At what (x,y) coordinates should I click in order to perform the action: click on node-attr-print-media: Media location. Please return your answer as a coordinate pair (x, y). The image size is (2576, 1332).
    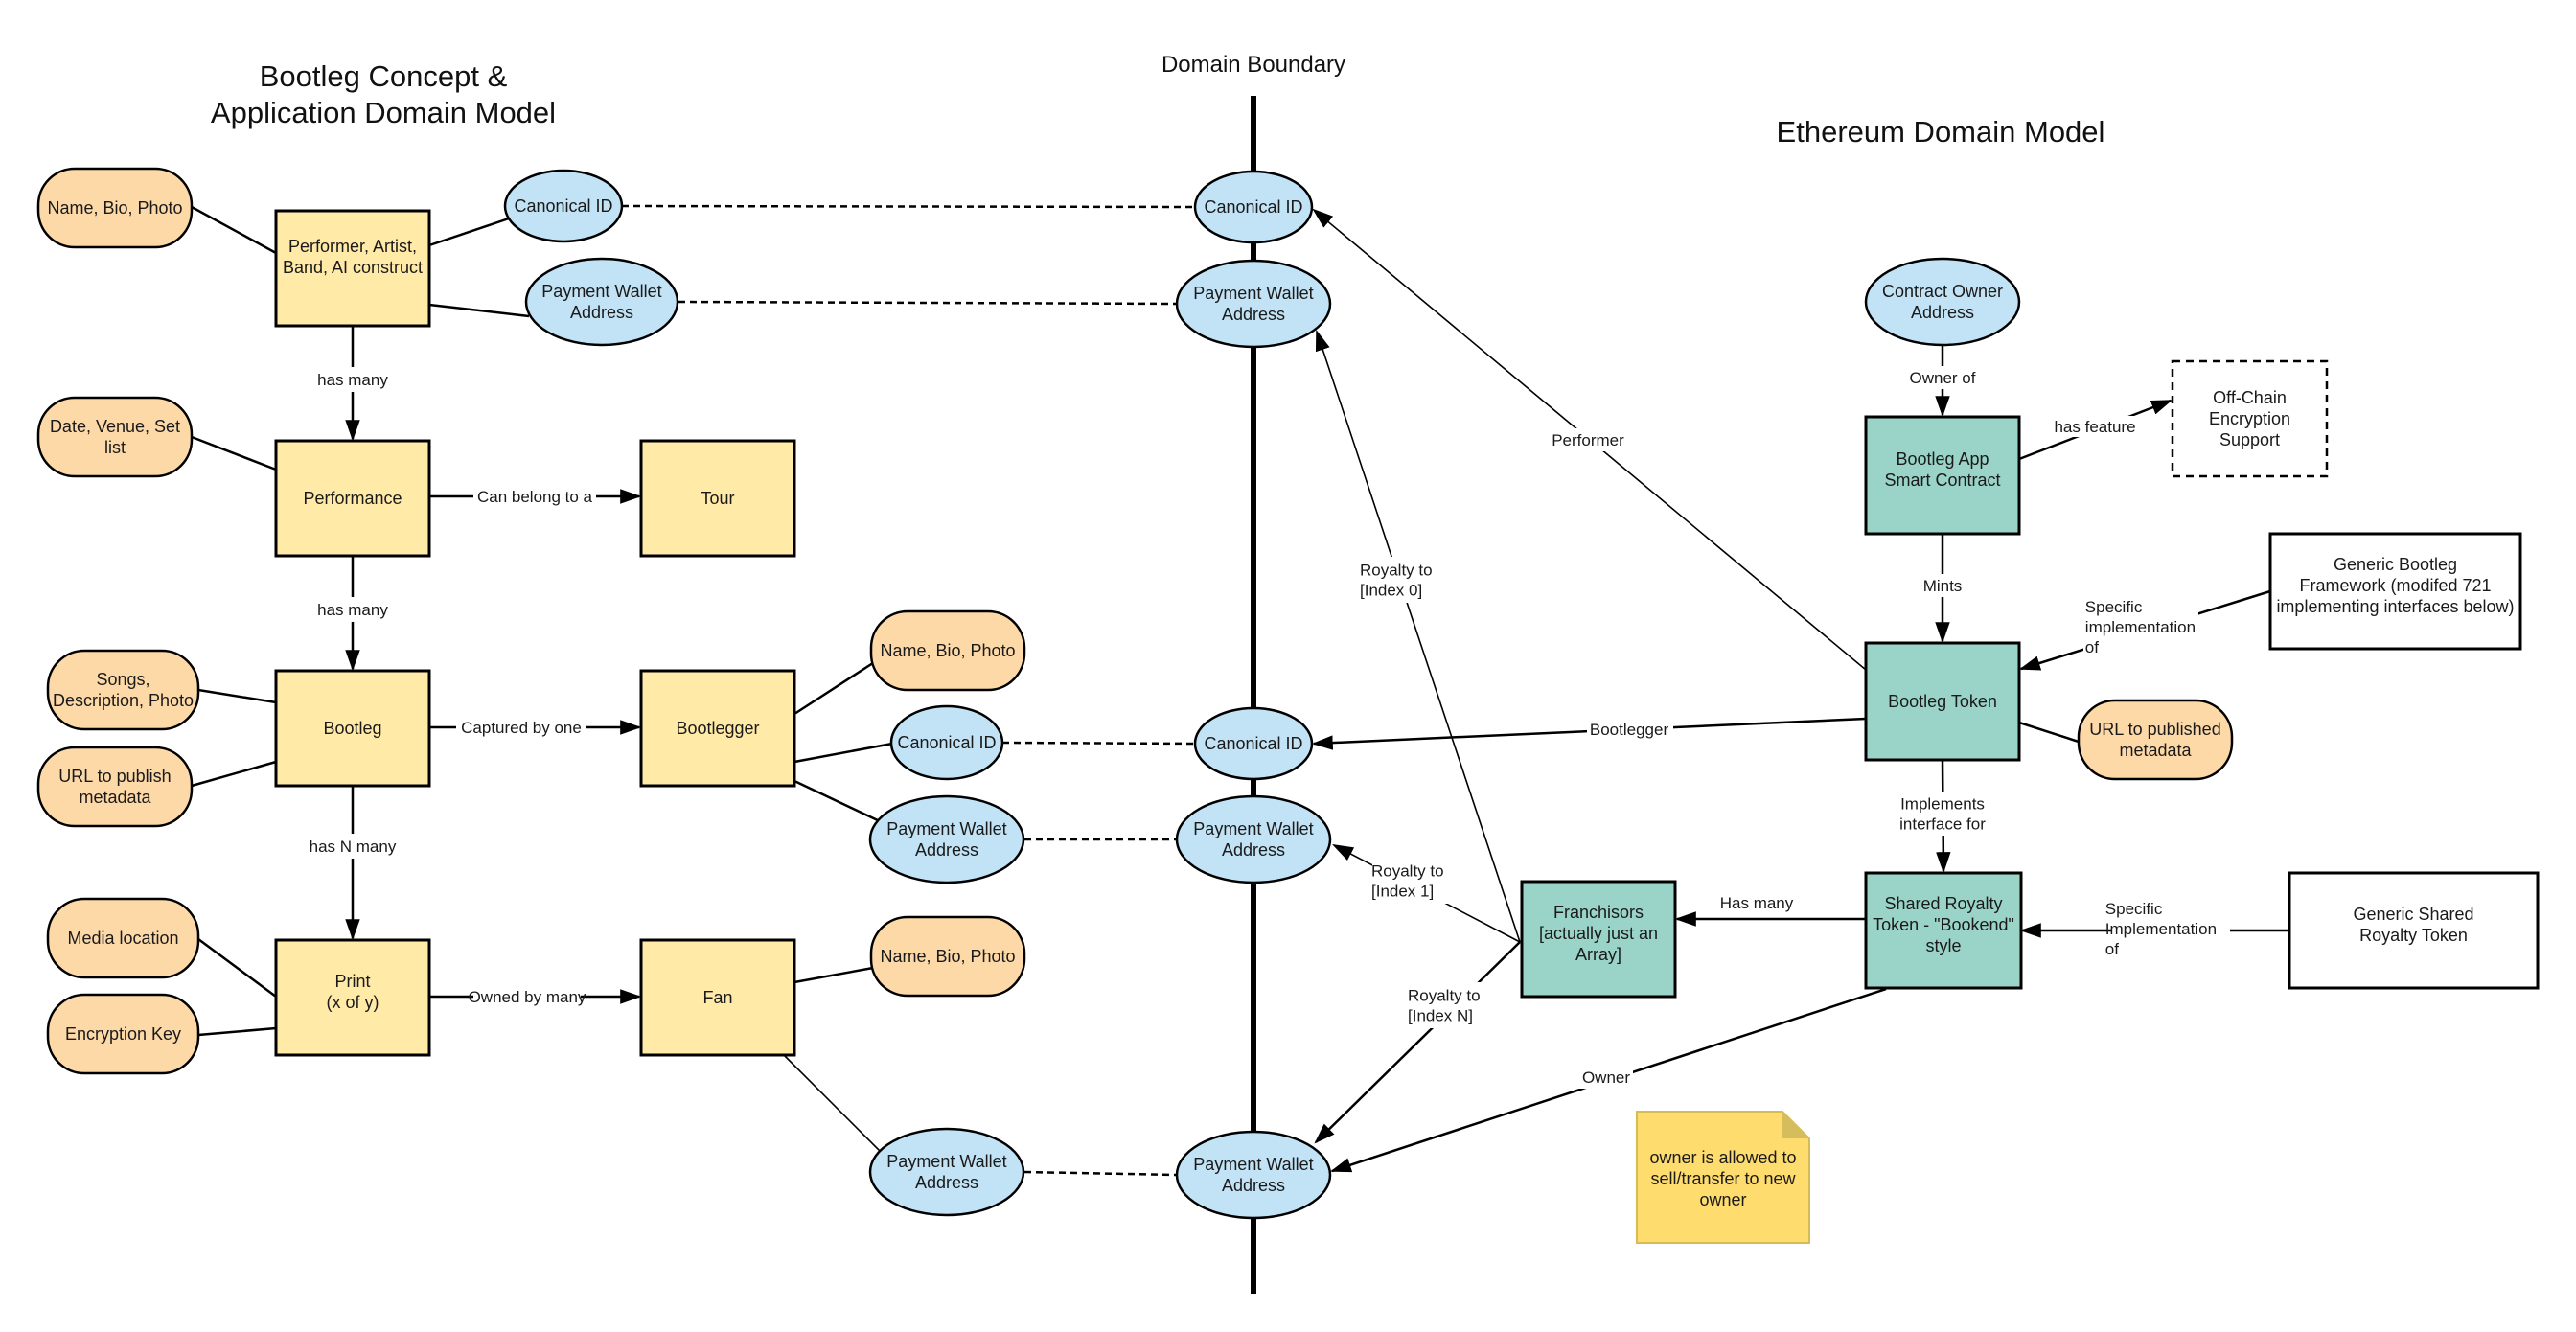
    Looking at the image, I should click on (123, 938).